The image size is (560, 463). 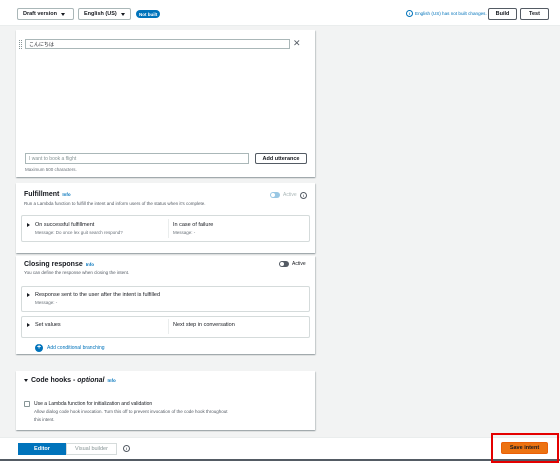 What do you see at coordinates (280, 460) in the screenshot?
I see `bottom-divider` at bounding box center [280, 460].